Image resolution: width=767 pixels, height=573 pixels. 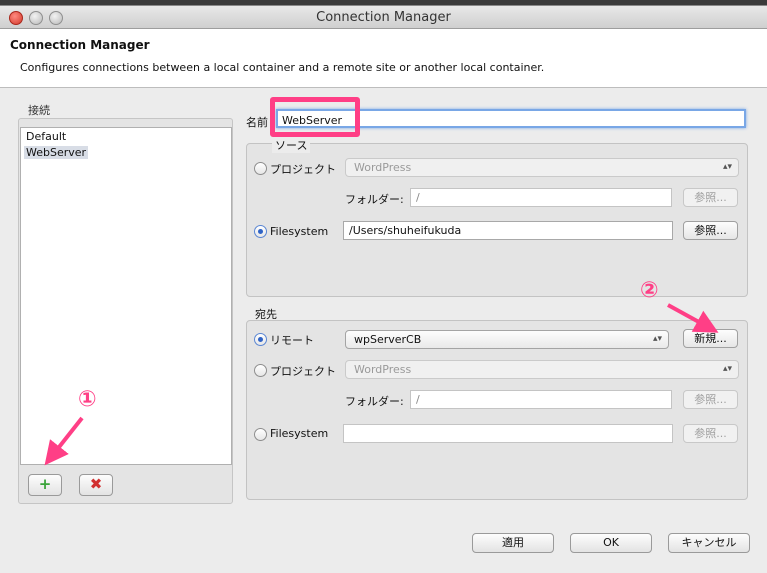 I want to click on arrow-to-new-button, so click(x=693, y=318).